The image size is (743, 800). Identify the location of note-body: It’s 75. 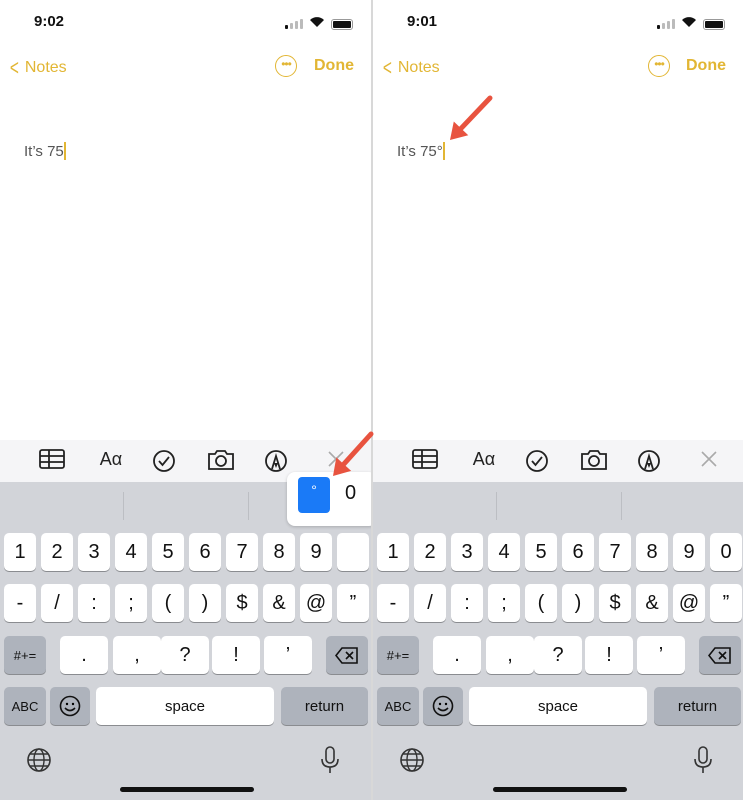
(45, 151).